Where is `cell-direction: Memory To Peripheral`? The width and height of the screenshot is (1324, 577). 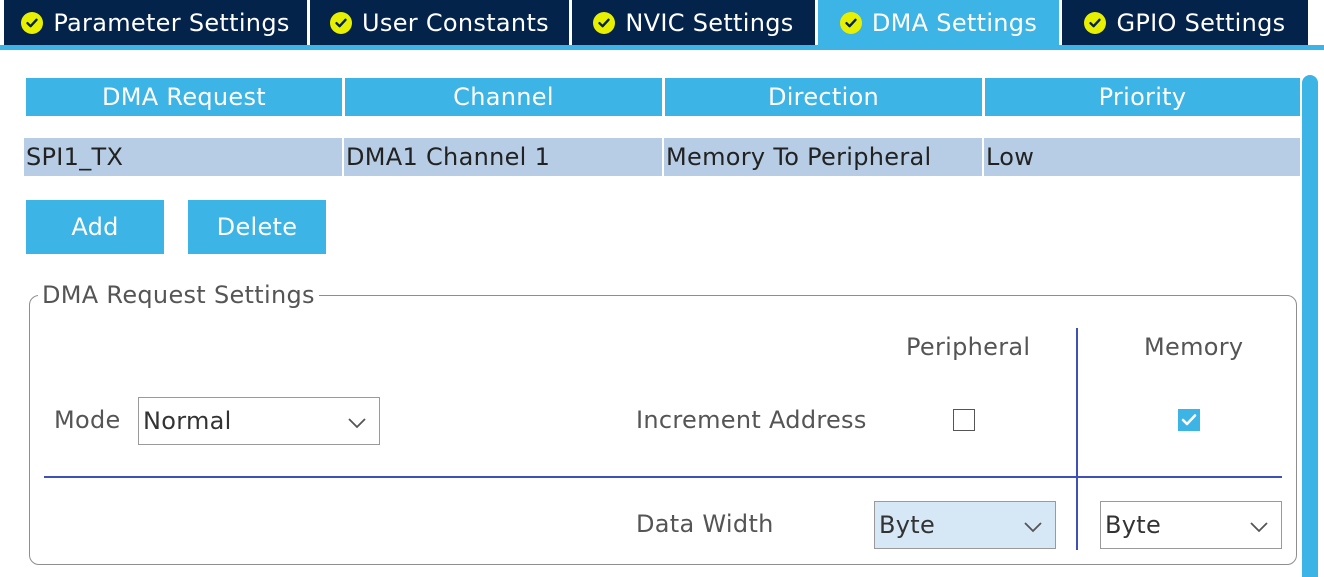 cell-direction: Memory To Peripheral is located at coordinates (823, 157).